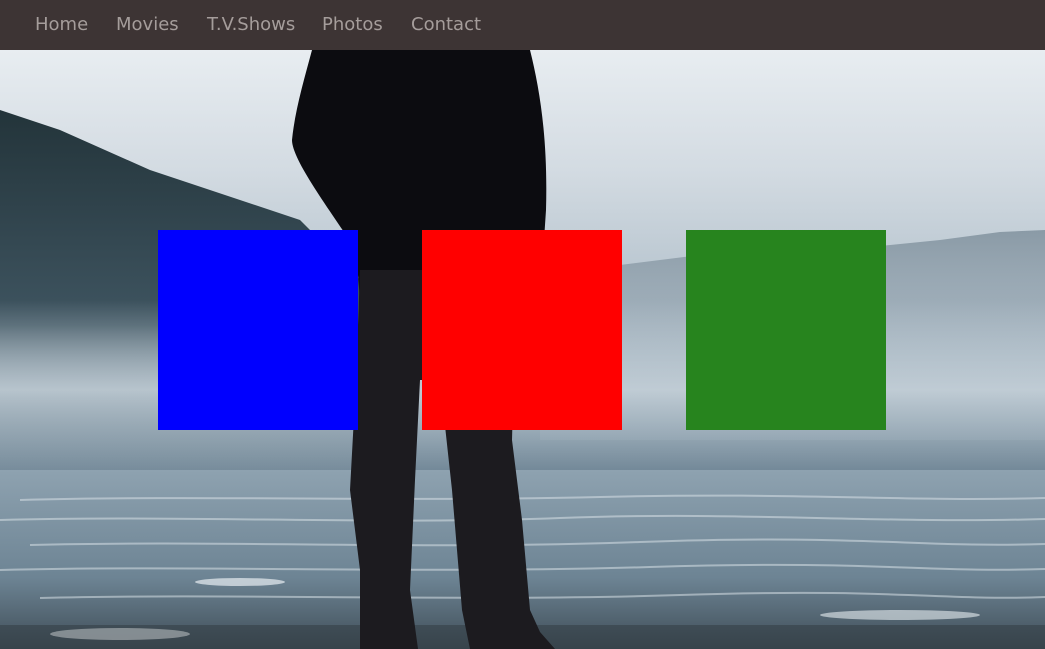  Describe the element at coordinates (522, 25) in the screenshot. I see `top-navbar: Home Movies T.V.Shows Photos Contact` at that location.